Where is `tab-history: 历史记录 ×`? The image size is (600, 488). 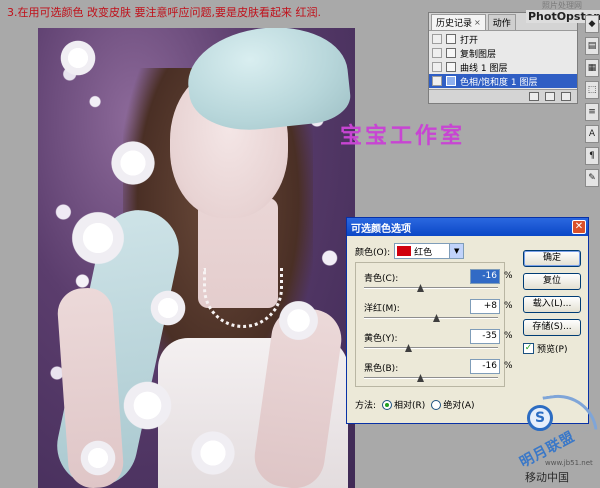 tab-history: 历史记录 × is located at coordinates (458, 22).